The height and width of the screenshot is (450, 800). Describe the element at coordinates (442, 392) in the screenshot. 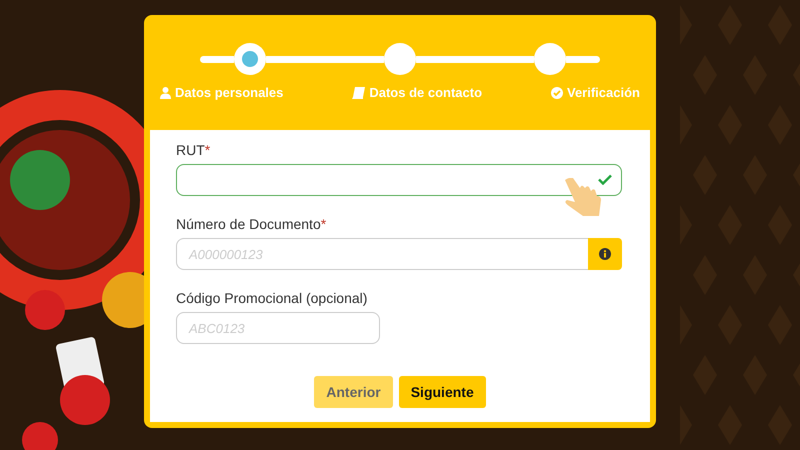

I see `next-button: Siguiente` at that location.